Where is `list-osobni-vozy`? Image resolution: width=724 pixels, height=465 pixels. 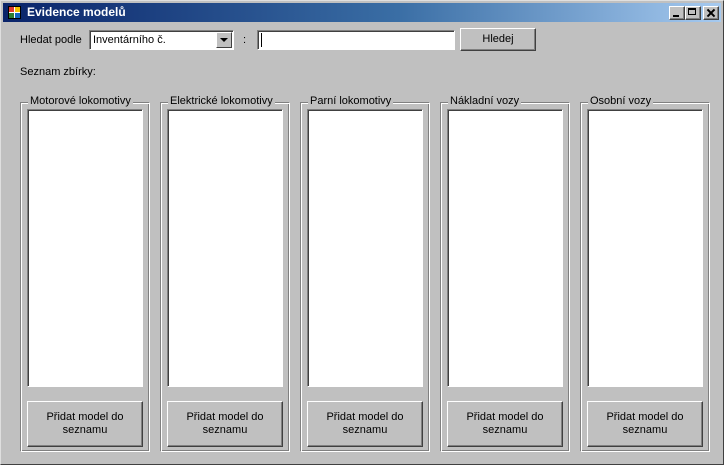 list-osobni-vozy is located at coordinates (645, 248).